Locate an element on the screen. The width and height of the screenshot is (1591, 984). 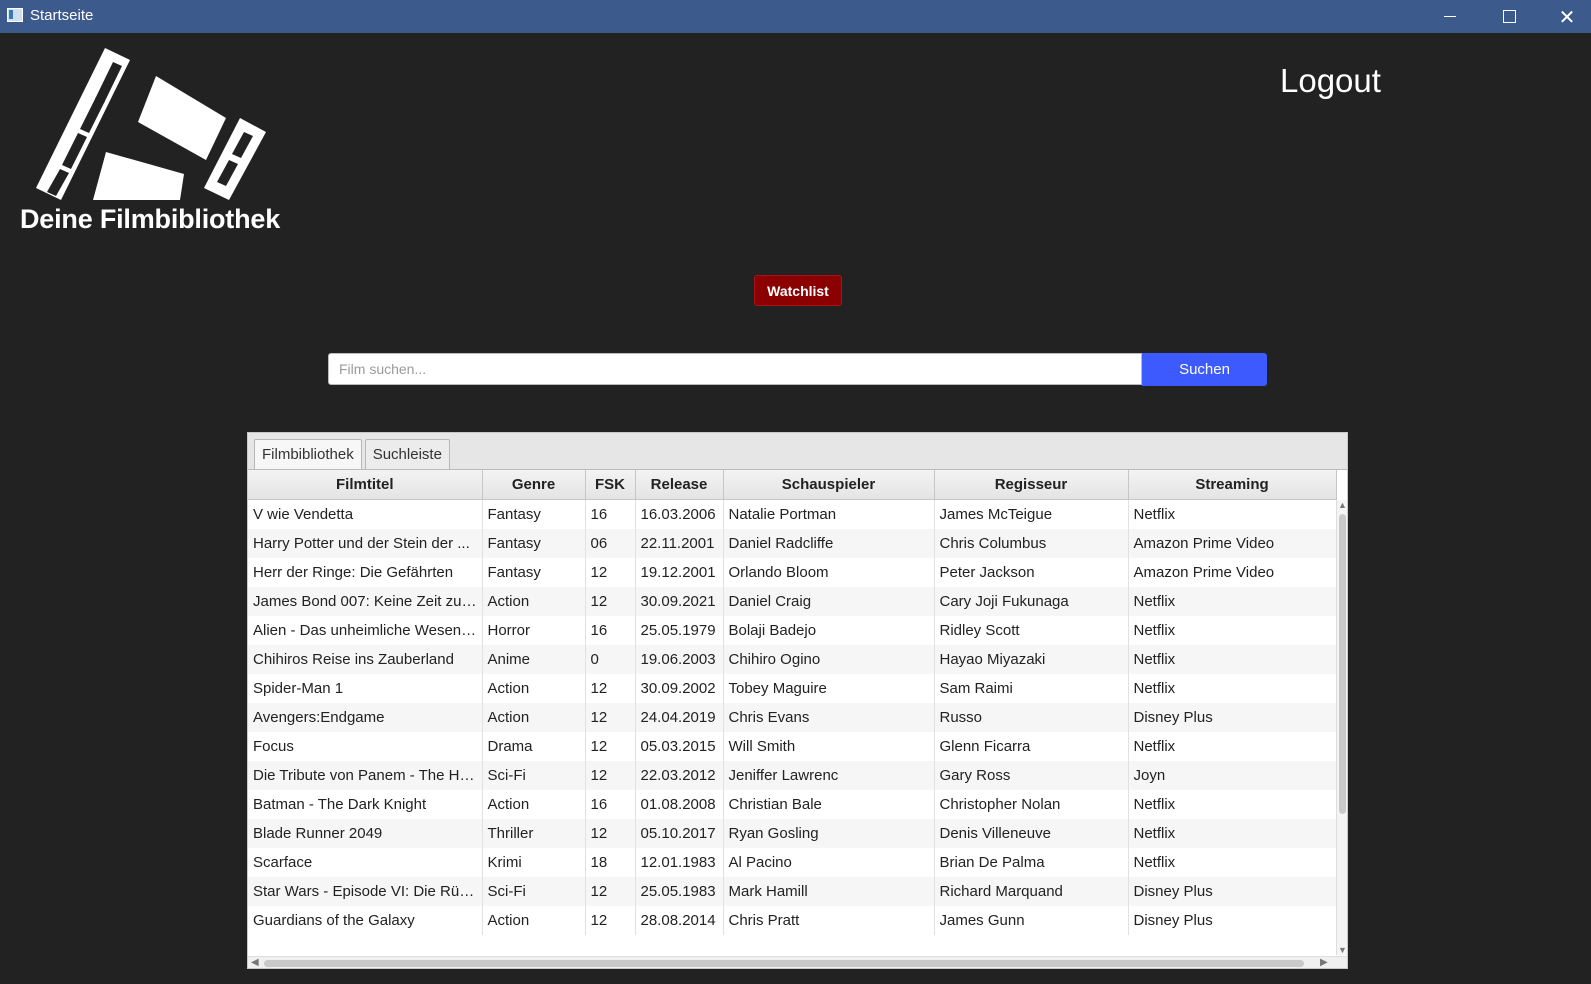
horizontal-scroll-thumb is located at coordinates (784, 963).